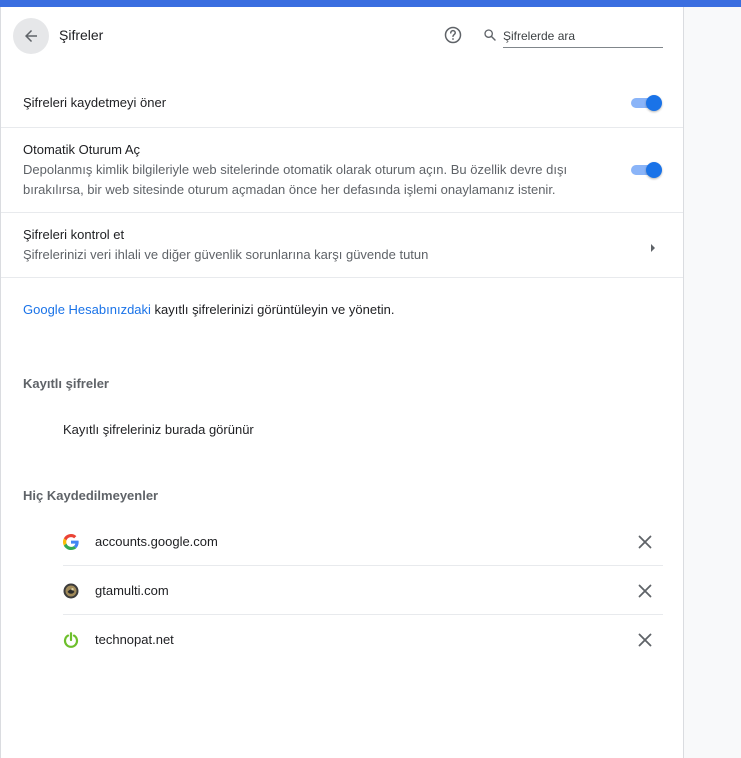 Image resolution: width=741 pixels, height=758 pixels. Describe the element at coordinates (95, 102) in the screenshot. I see `offer-save-passwords-label: Şifreleri kaydetmeyi öner` at that location.